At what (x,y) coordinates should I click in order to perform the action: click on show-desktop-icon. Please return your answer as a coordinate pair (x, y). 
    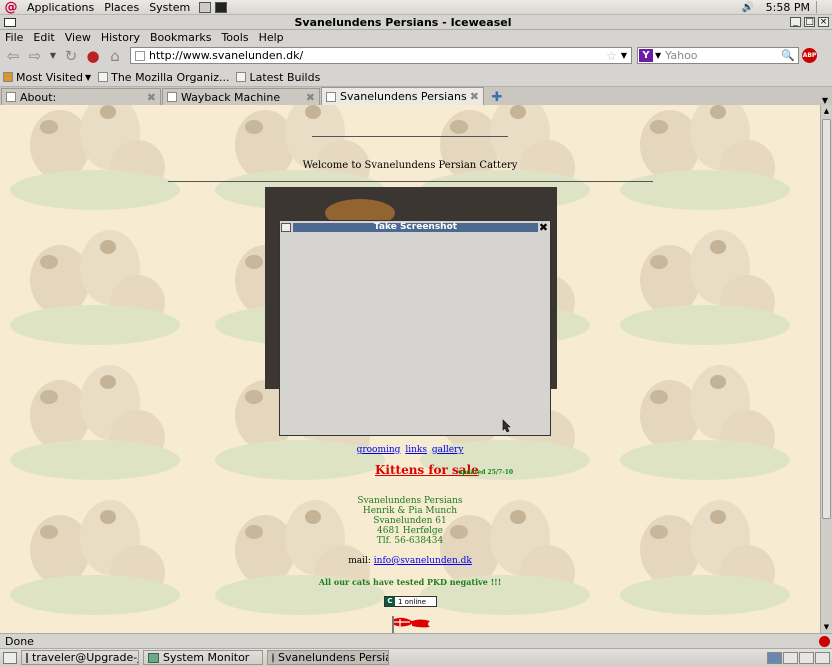
    Looking at the image, I should click on (10, 657).